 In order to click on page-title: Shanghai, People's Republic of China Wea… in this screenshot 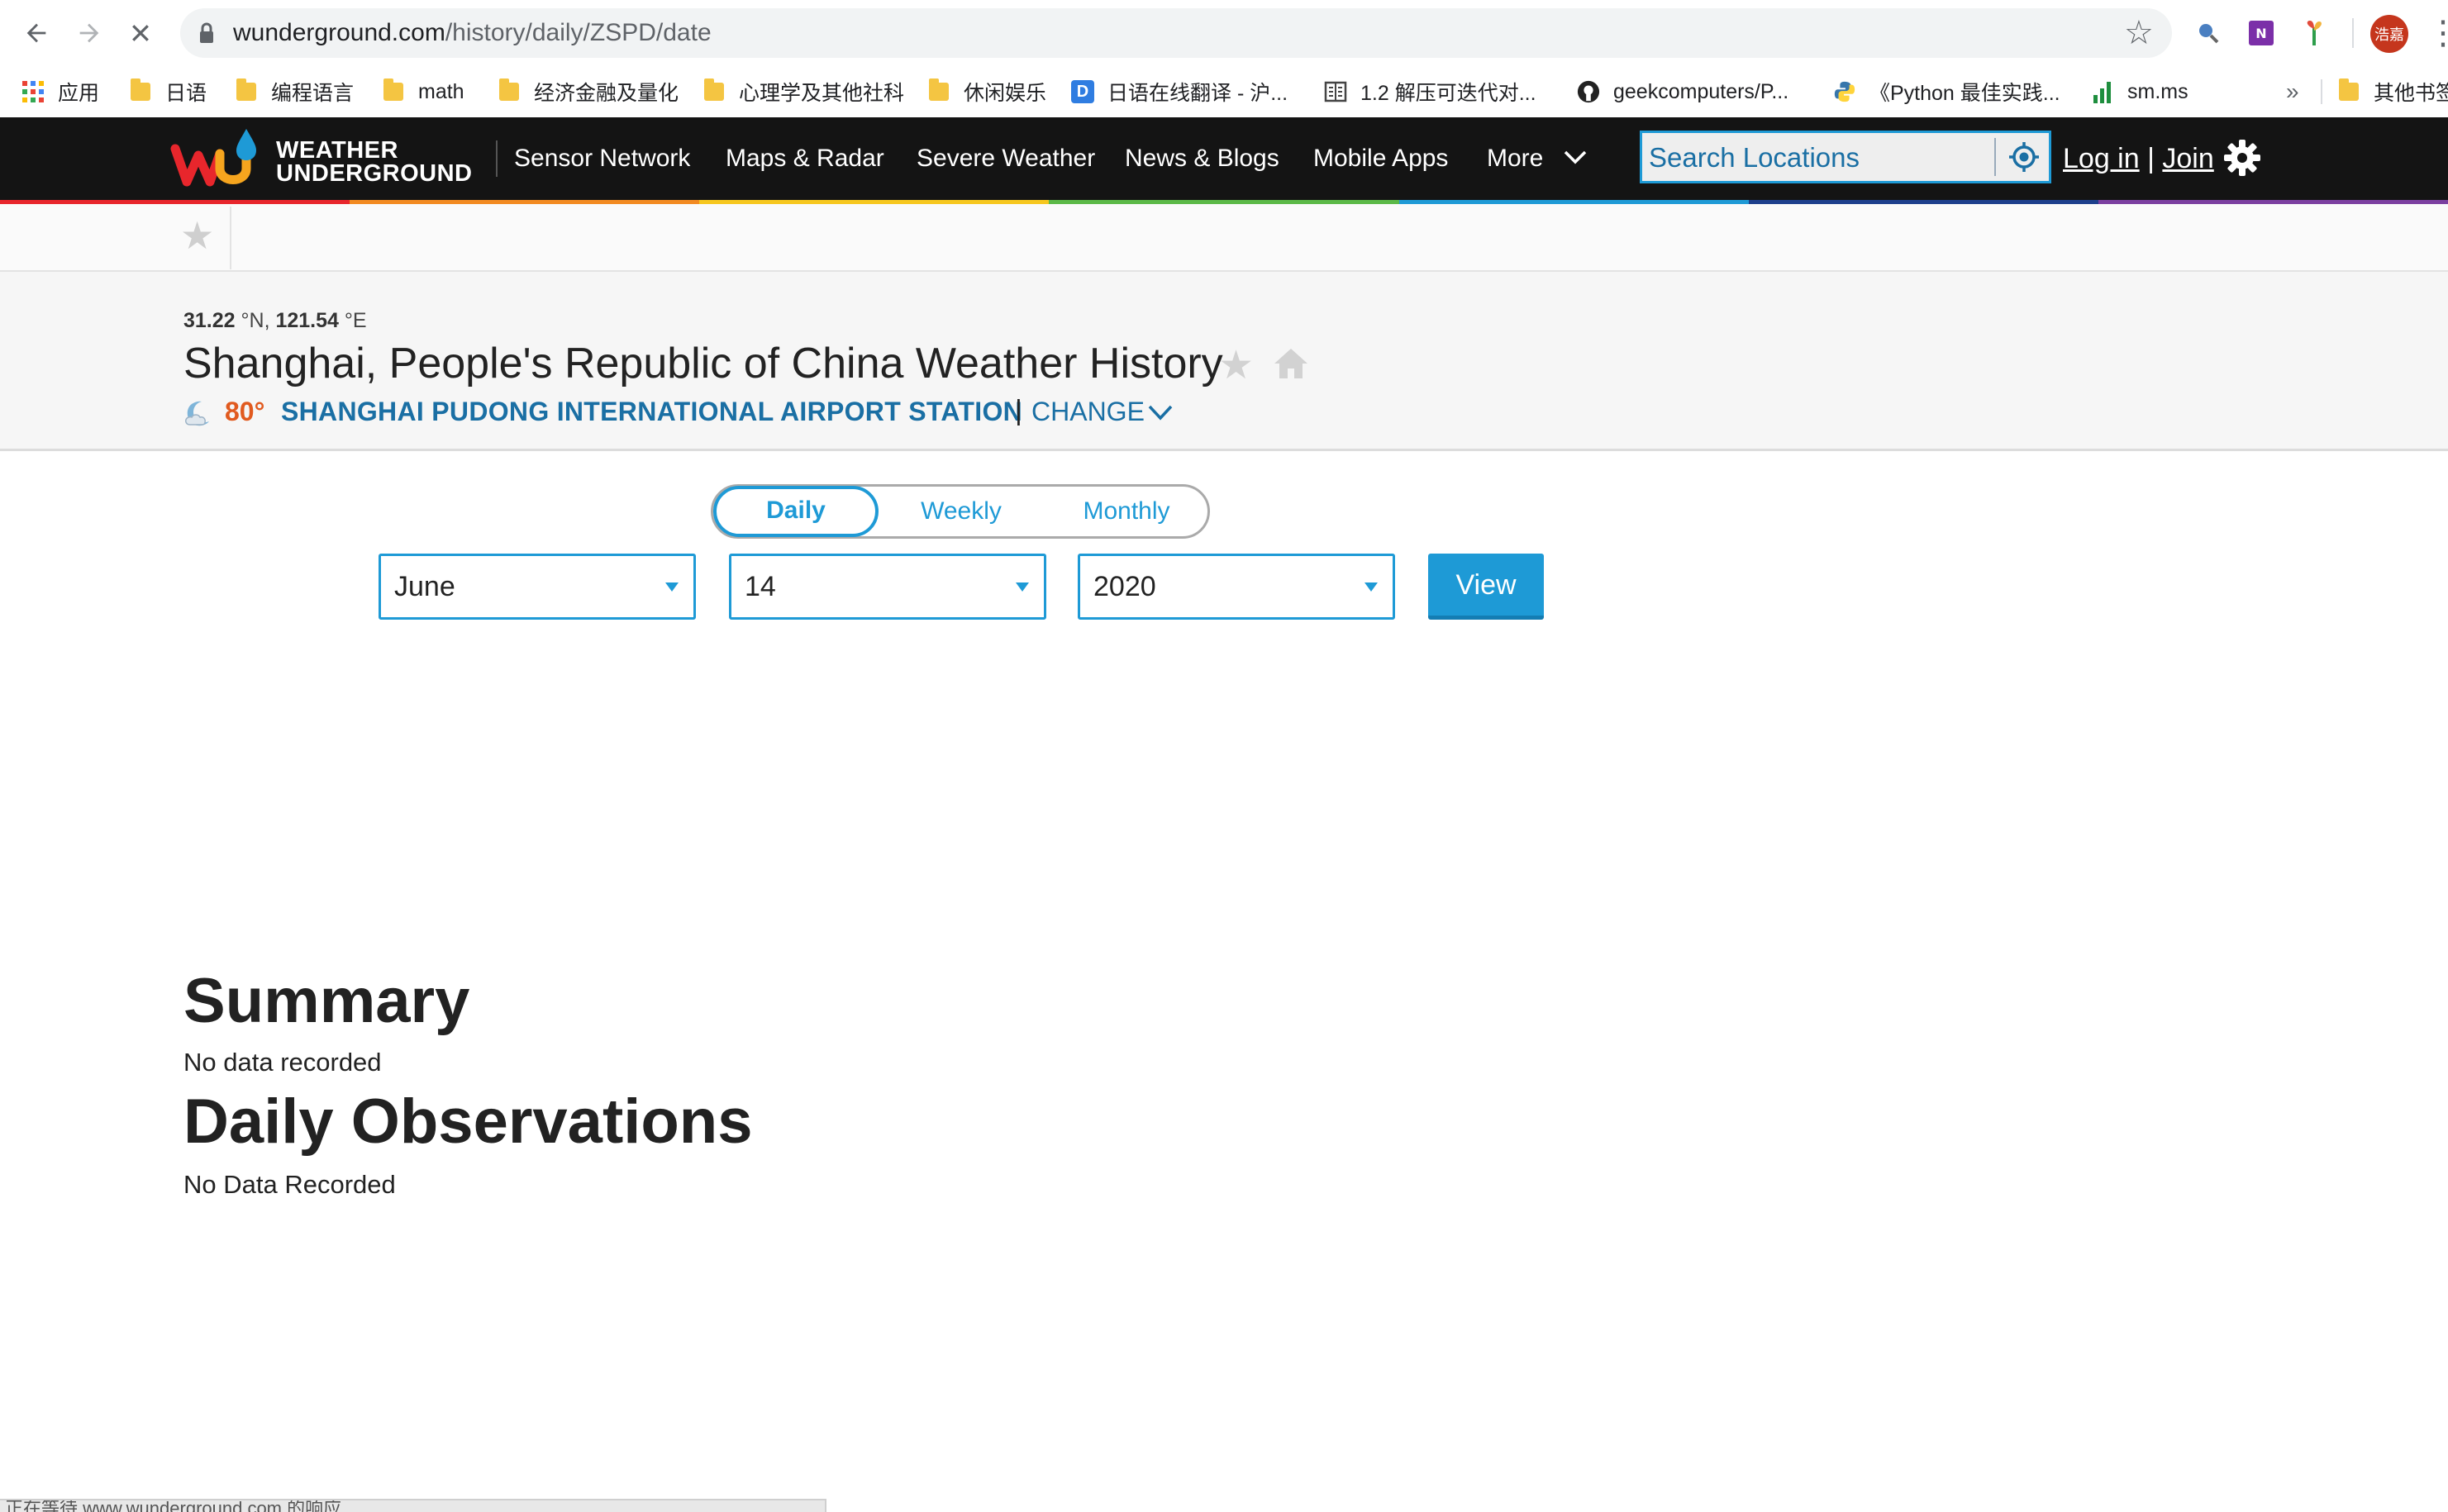, I will do `click(703, 364)`.